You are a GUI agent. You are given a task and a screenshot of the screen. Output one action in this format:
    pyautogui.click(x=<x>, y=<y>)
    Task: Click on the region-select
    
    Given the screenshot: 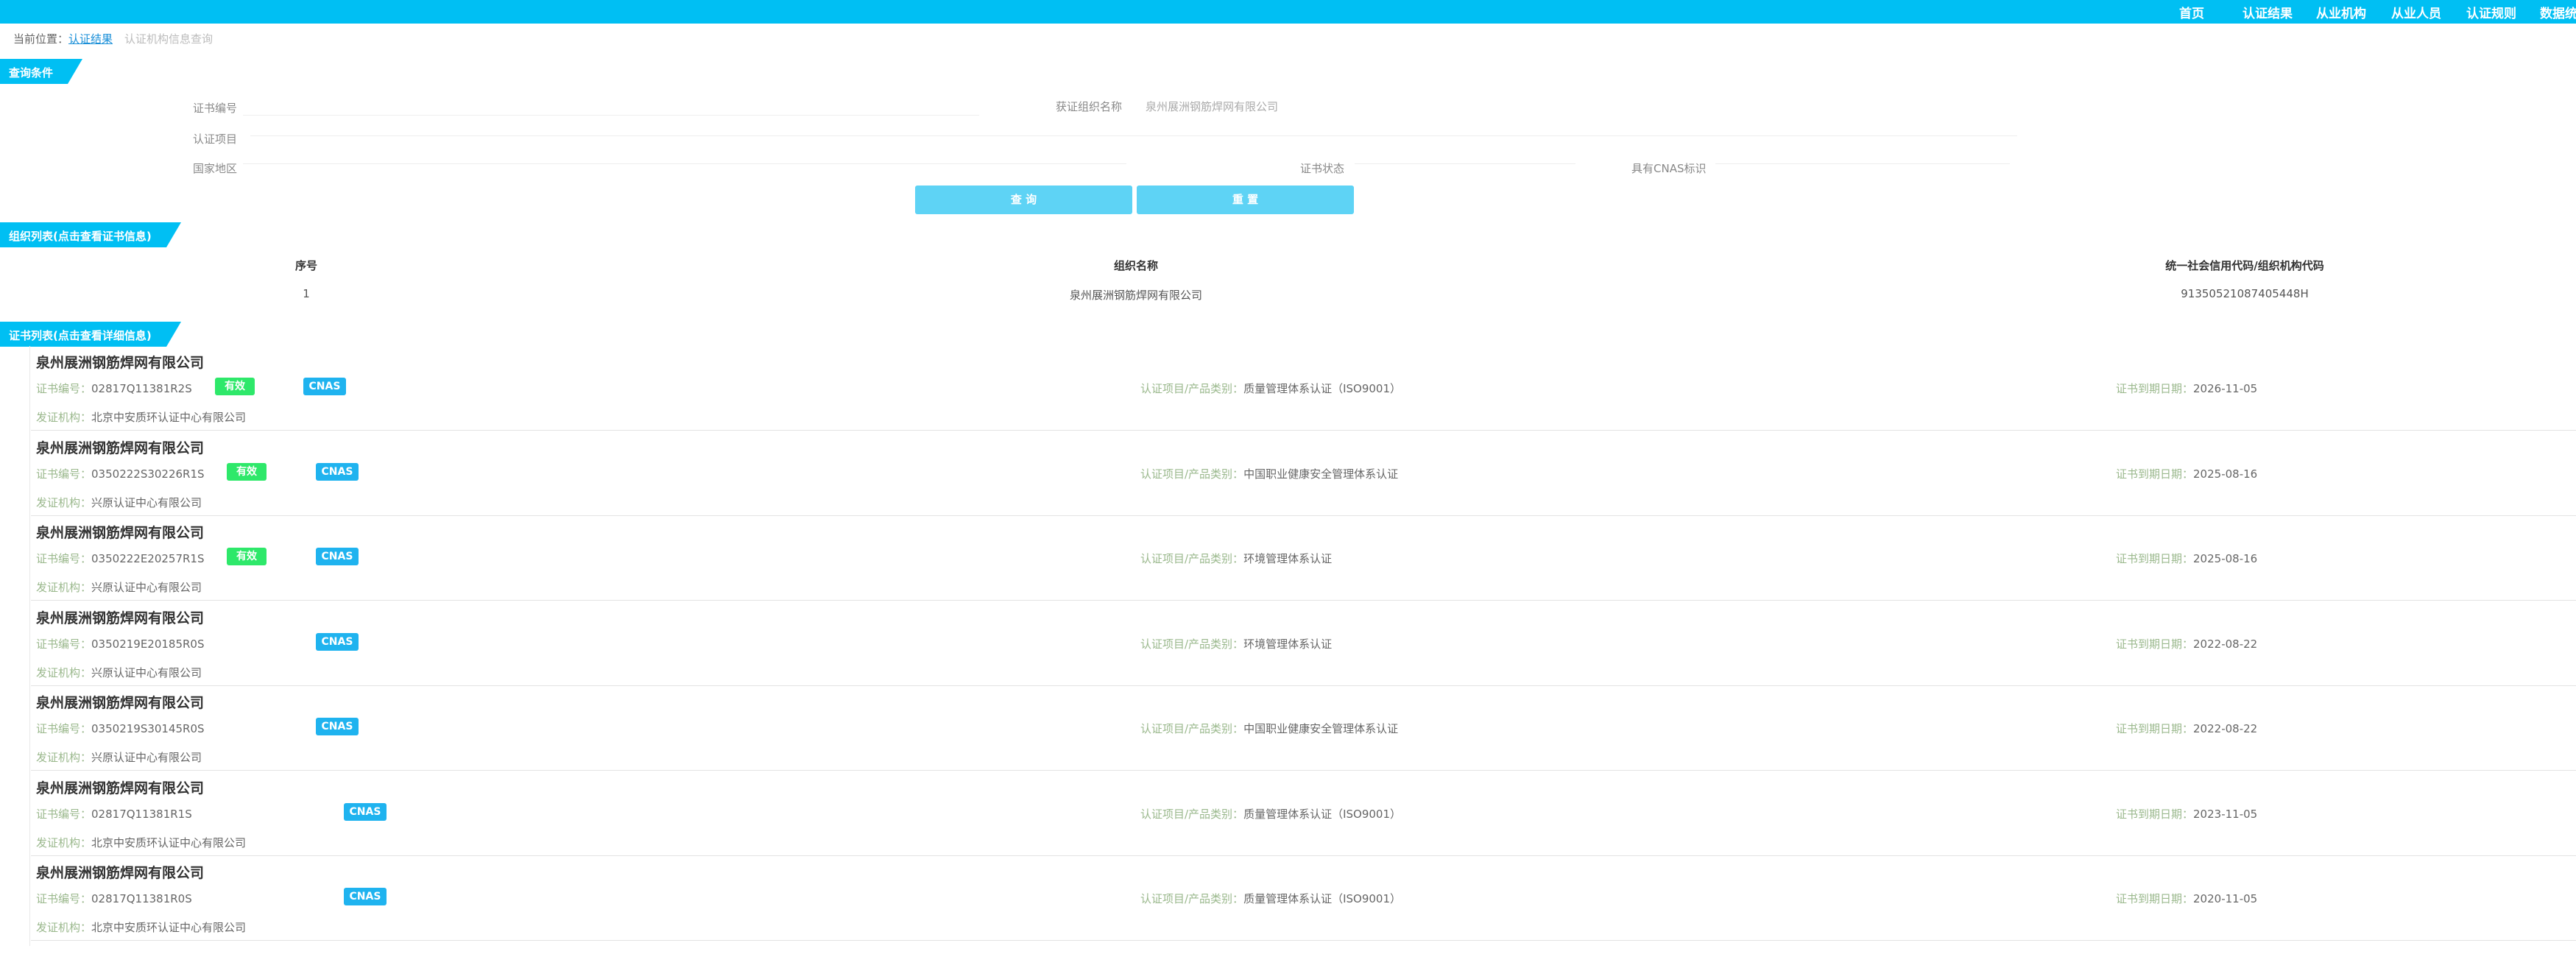 What is the action you would take?
    pyautogui.click(x=684, y=163)
    